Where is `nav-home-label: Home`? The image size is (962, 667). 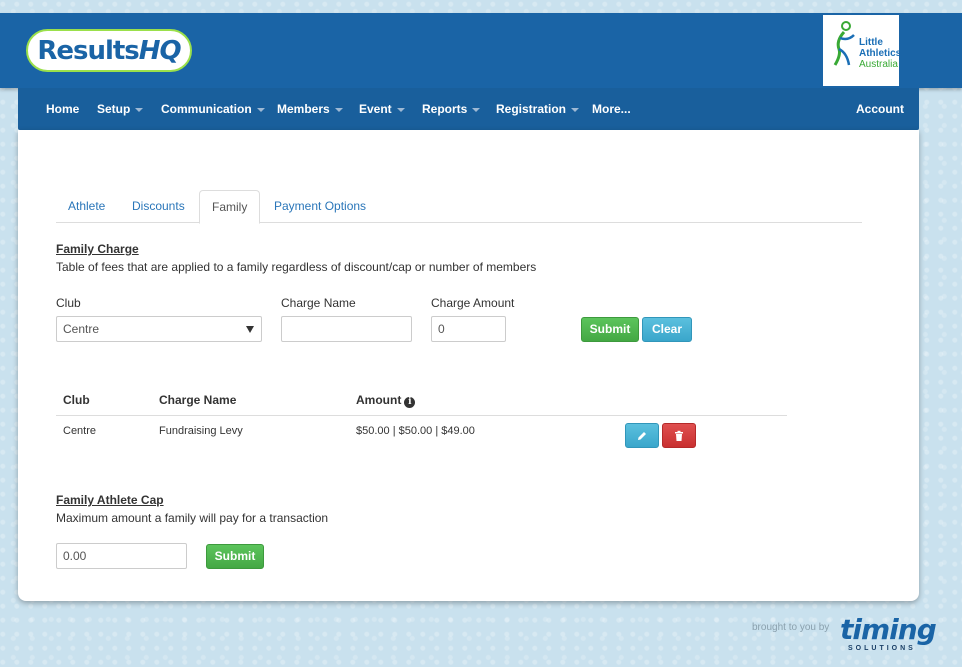 nav-home-label: Home is located at coordinates (63, 109).